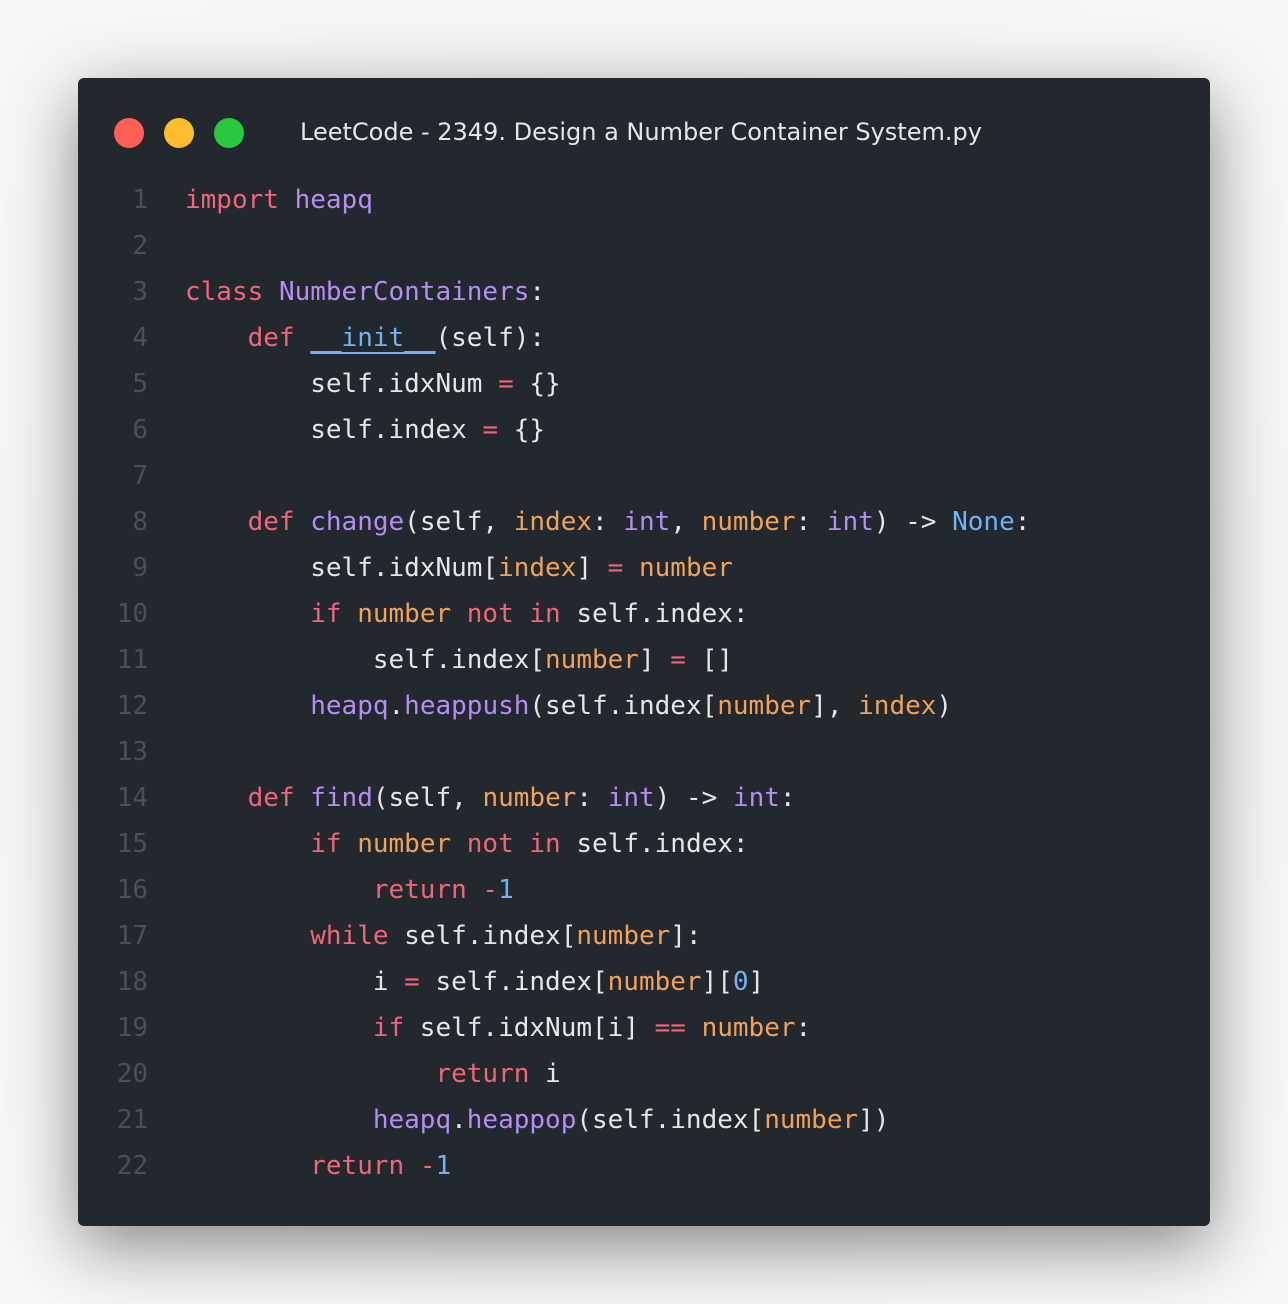 This screenshot has width=1288, height=1304. I want to click on code-token: i, so click(545, 1074).